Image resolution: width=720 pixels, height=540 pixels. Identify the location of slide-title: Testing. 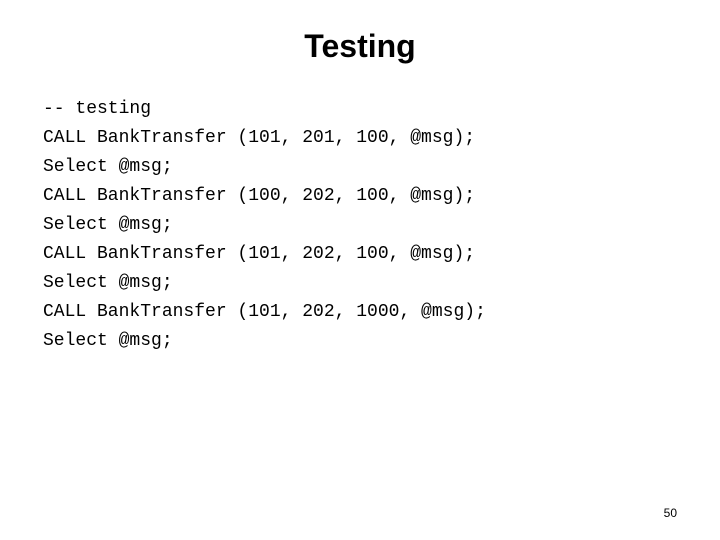
(360, 46).